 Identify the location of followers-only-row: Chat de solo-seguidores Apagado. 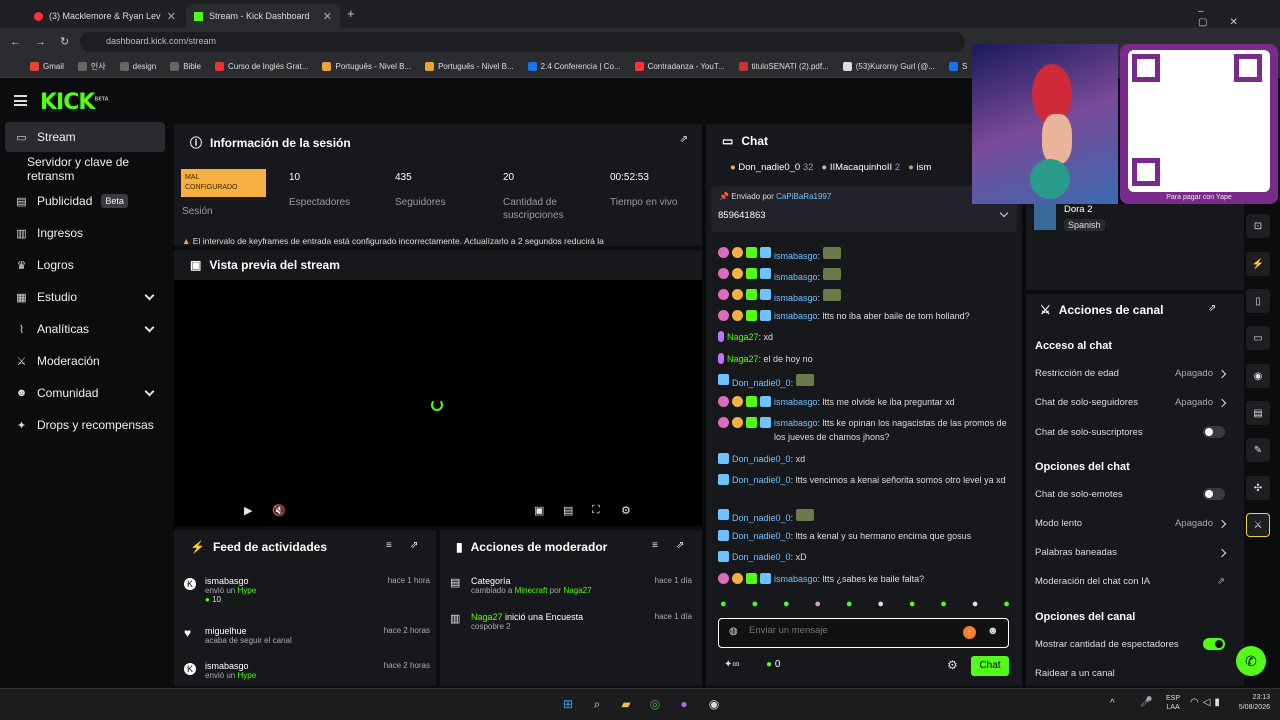
(1131, 402).